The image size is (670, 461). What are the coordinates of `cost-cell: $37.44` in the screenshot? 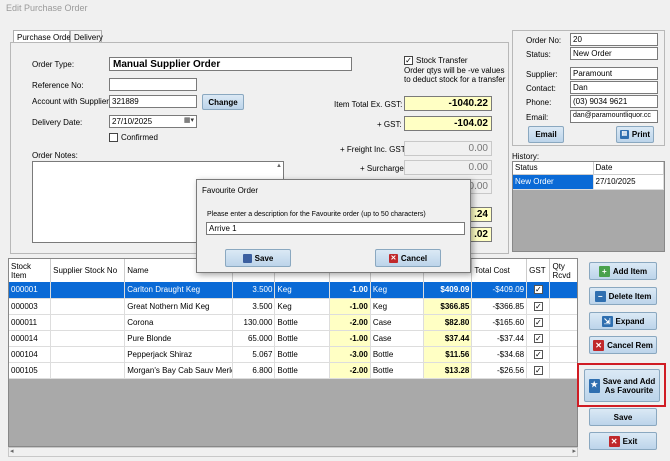 It's located at (448, 338).